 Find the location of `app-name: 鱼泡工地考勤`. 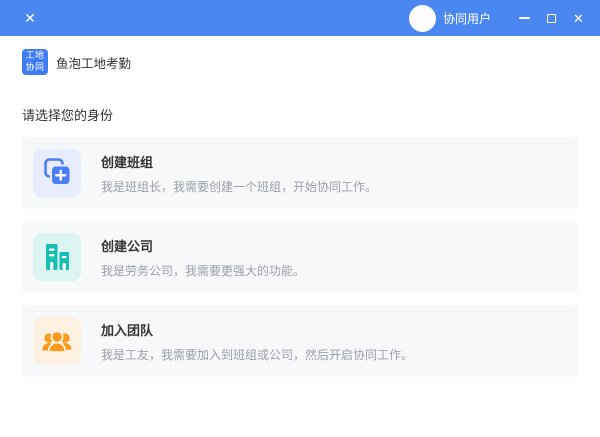

app-name: 鱼泡工地考勤 is located at coordinates (94, 63).